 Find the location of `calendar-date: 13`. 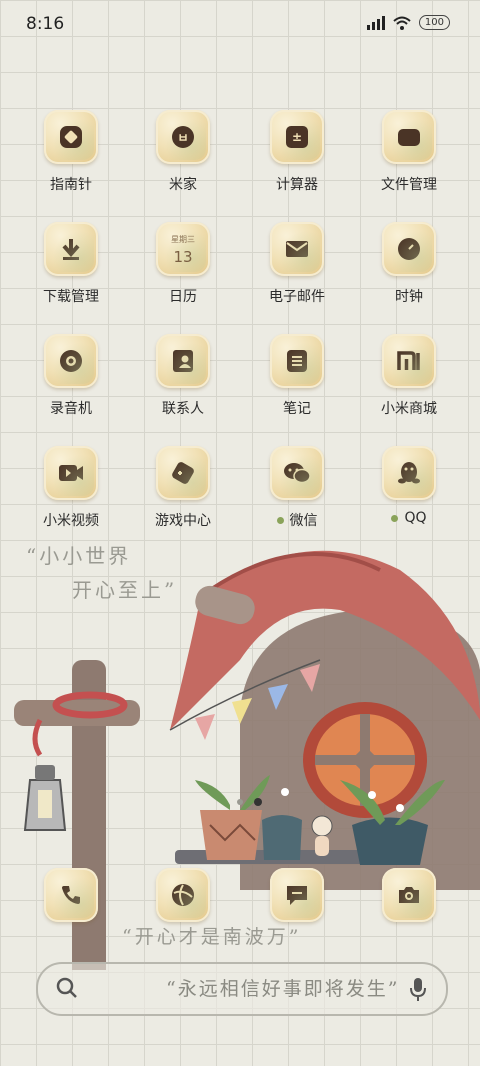

calendar-date: 13 is located at coordinates (183, 257).